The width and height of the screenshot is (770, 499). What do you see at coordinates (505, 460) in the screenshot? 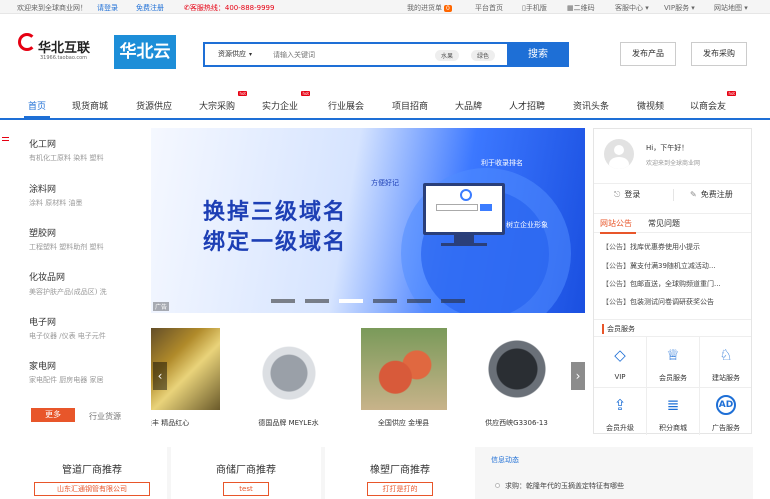
I see `news-title: 信息动态` at bounding box center [505, 460].